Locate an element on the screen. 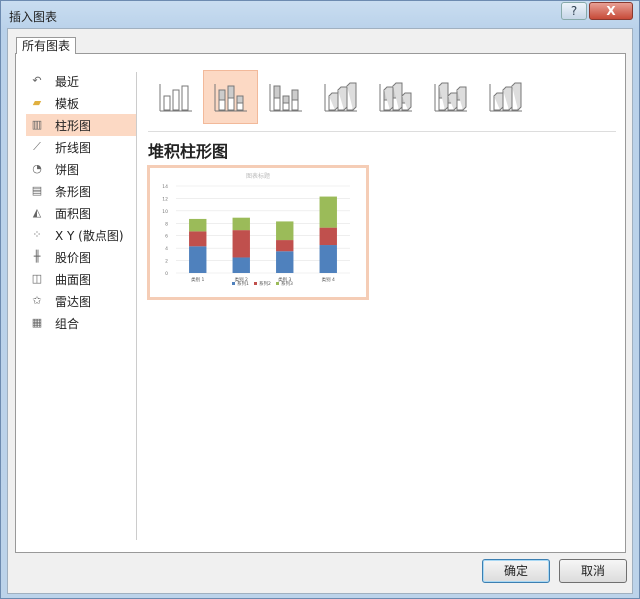 This screenshot has width=640, height=599. sidebar-item-scatter-chart: ⁘ X Y (散点图) is located at coordinates (81, 235).